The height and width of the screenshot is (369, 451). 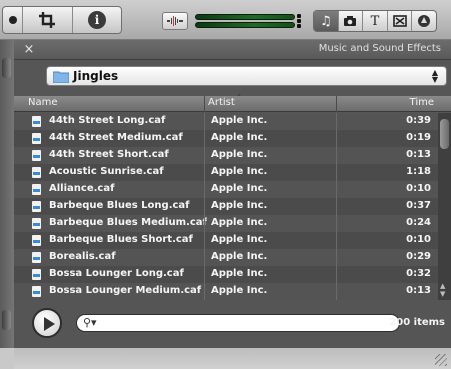 I want to click on popup-stepper-icon: ▲ ▼, so click(x=435, y=76).